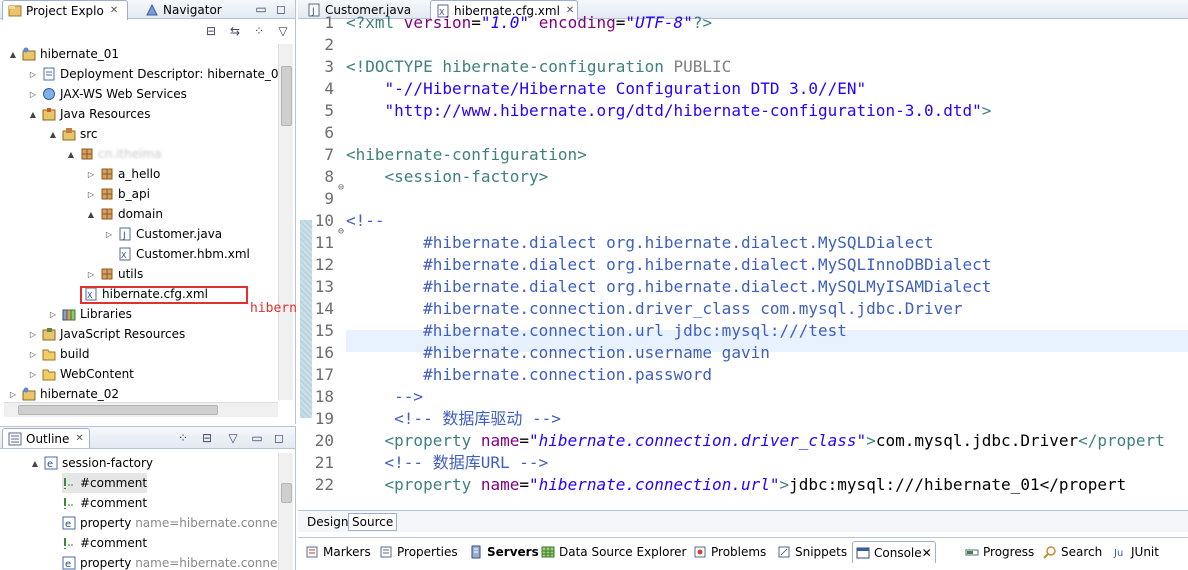 This screenshot has height=570, width=1188. Describe the element at coordinates (73, 134) in the screenshot. I see `tree-item: ▲ src` at that location.